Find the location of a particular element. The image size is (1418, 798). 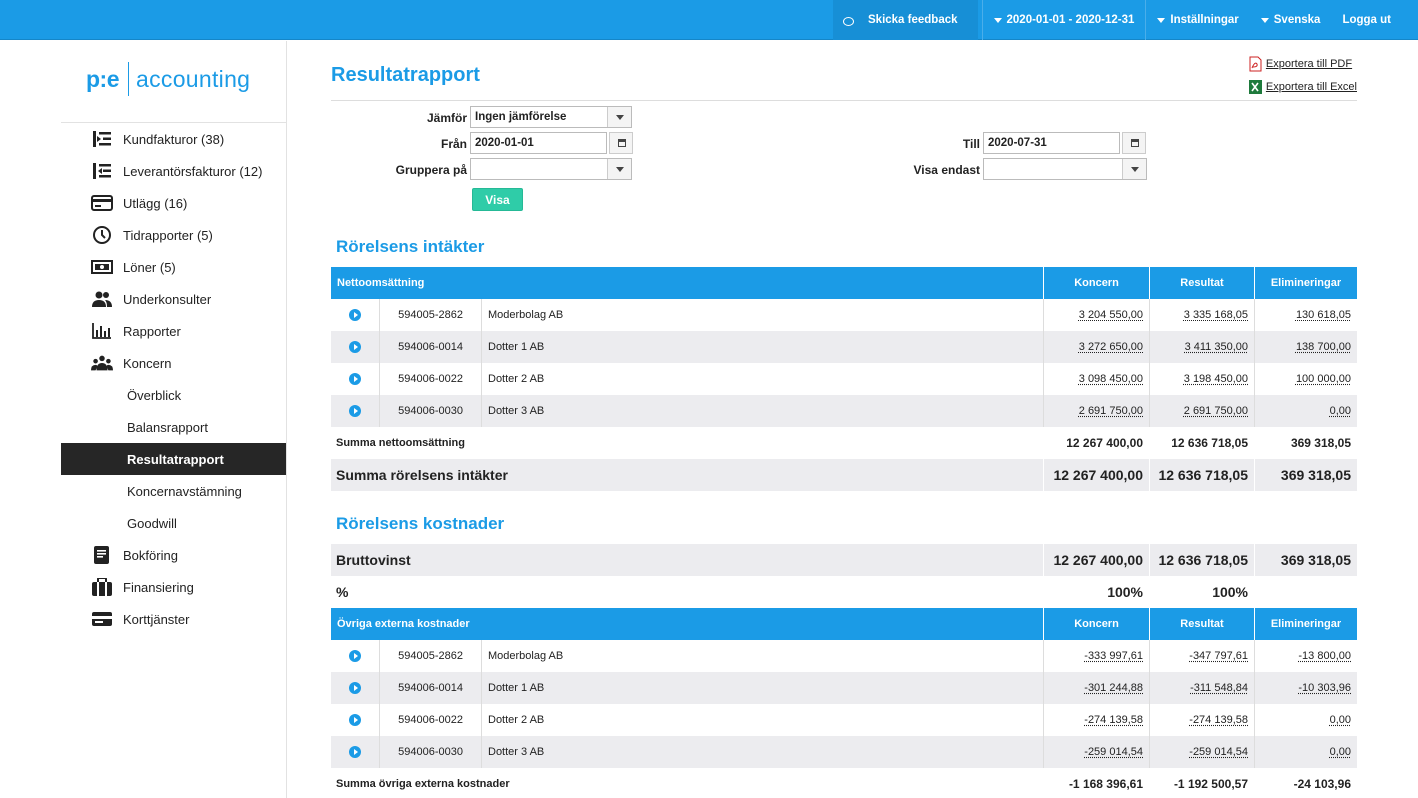

value-koncern: -333 997,61 is located at coordinates (1096, 656).